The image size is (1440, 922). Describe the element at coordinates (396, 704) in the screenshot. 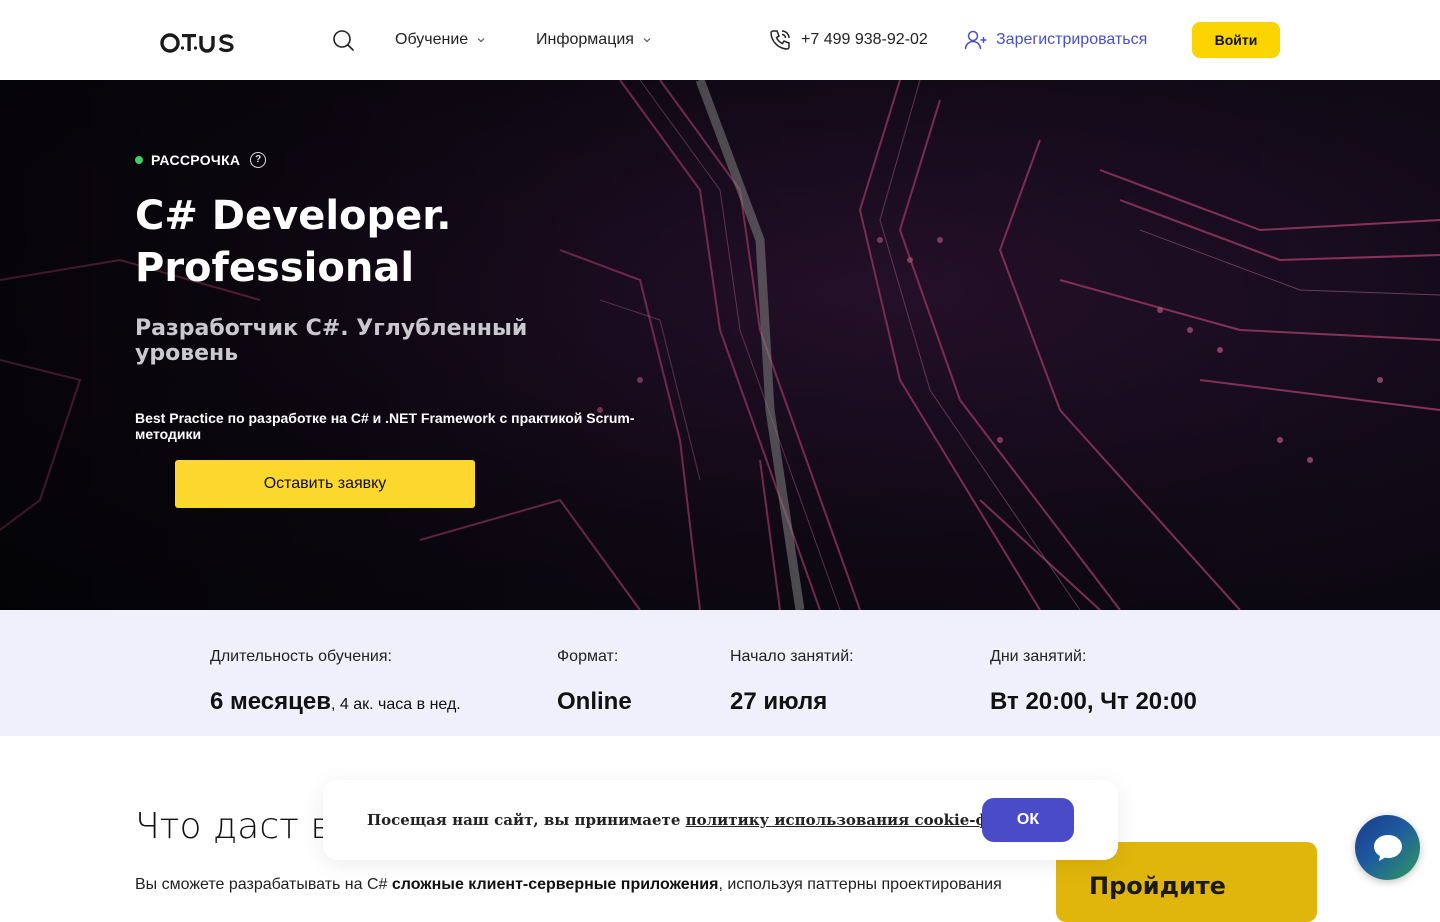

I see `duration-extra: , 4 ак. часа в нед.` at that location.